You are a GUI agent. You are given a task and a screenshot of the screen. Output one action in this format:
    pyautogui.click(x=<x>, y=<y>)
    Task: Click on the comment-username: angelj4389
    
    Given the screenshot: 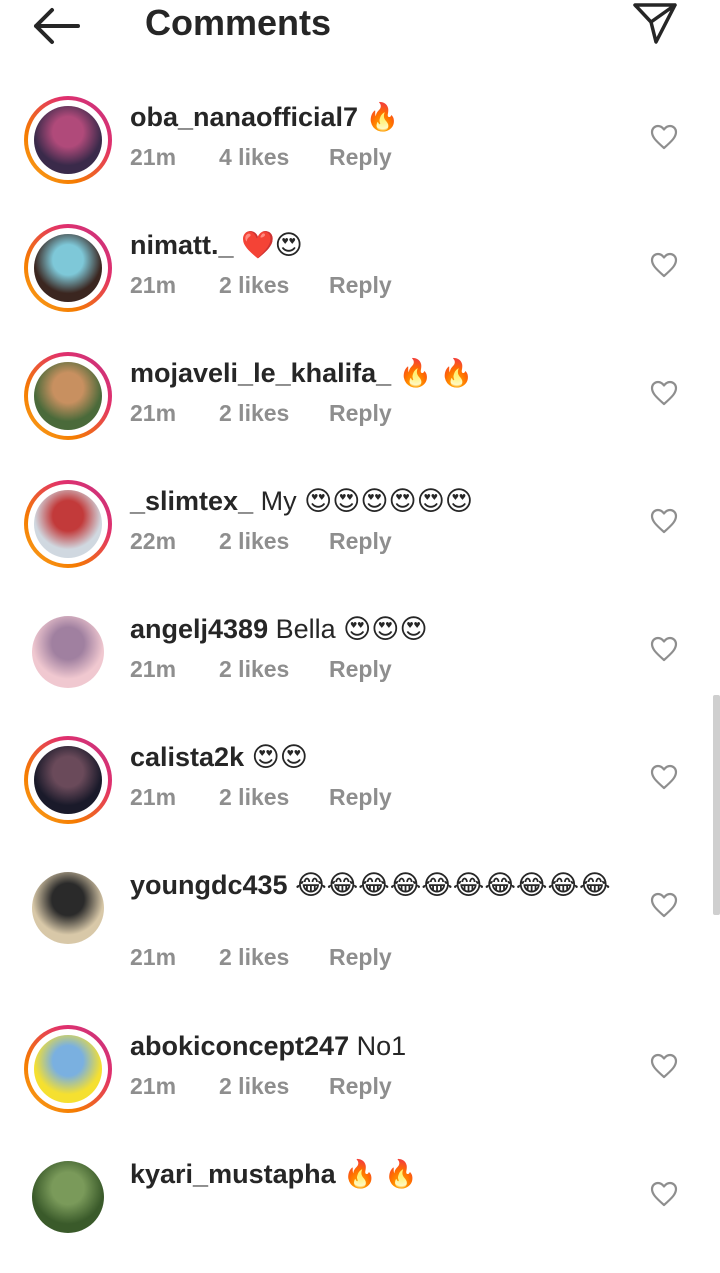 What is the action you would take?
    pyautogui.click(x=199, y=629)
    